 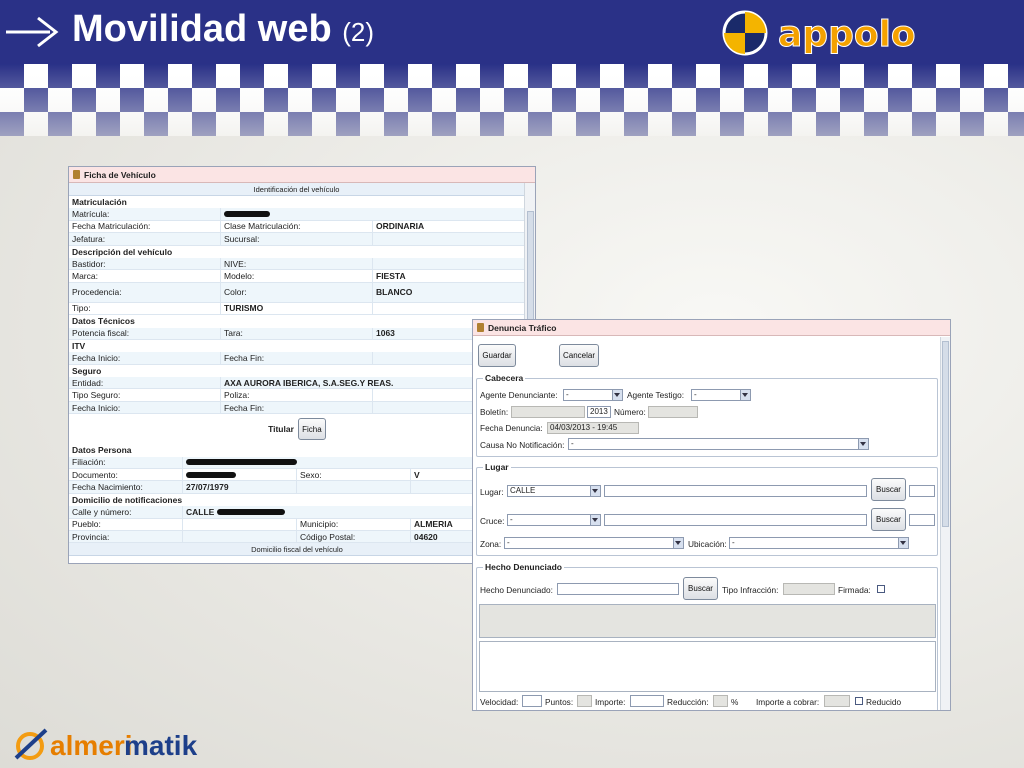 I want to click on section-itv: ITV, so click(x=297, y=346).